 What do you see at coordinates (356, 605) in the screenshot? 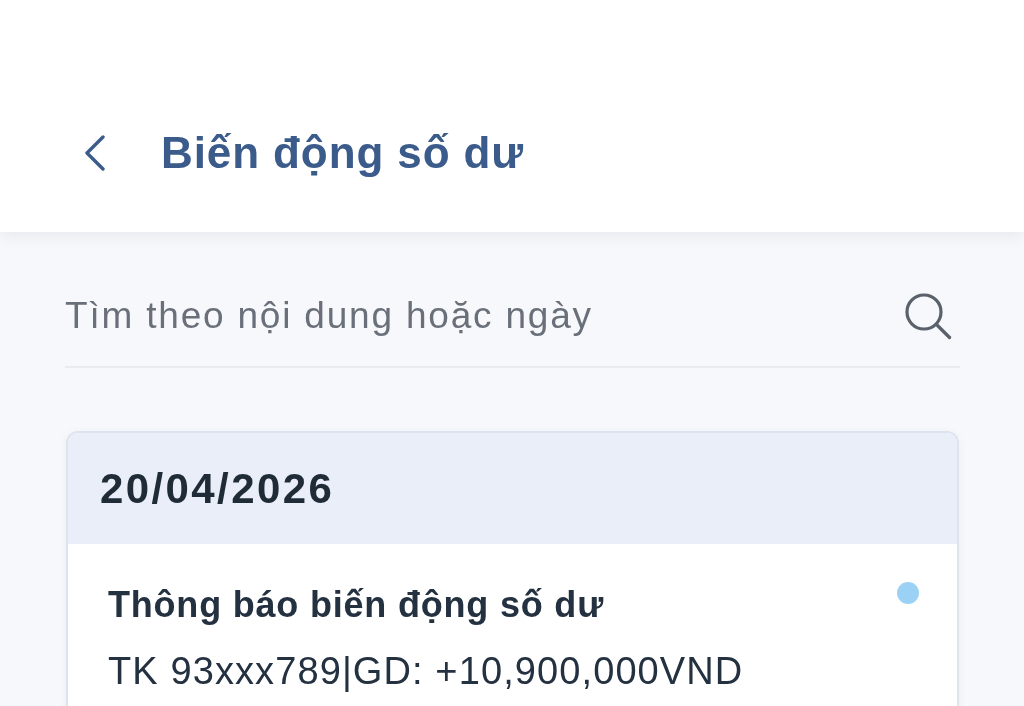
I see `notification-title: Thông báo biến động số dư` at bounding box center [356, 605].